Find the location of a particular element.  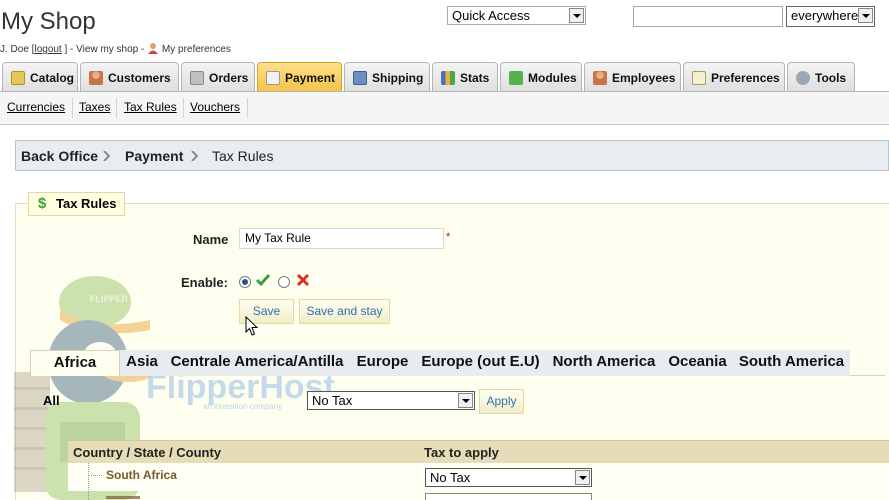

country-name: South Africa is located at coordinates (141, 475).